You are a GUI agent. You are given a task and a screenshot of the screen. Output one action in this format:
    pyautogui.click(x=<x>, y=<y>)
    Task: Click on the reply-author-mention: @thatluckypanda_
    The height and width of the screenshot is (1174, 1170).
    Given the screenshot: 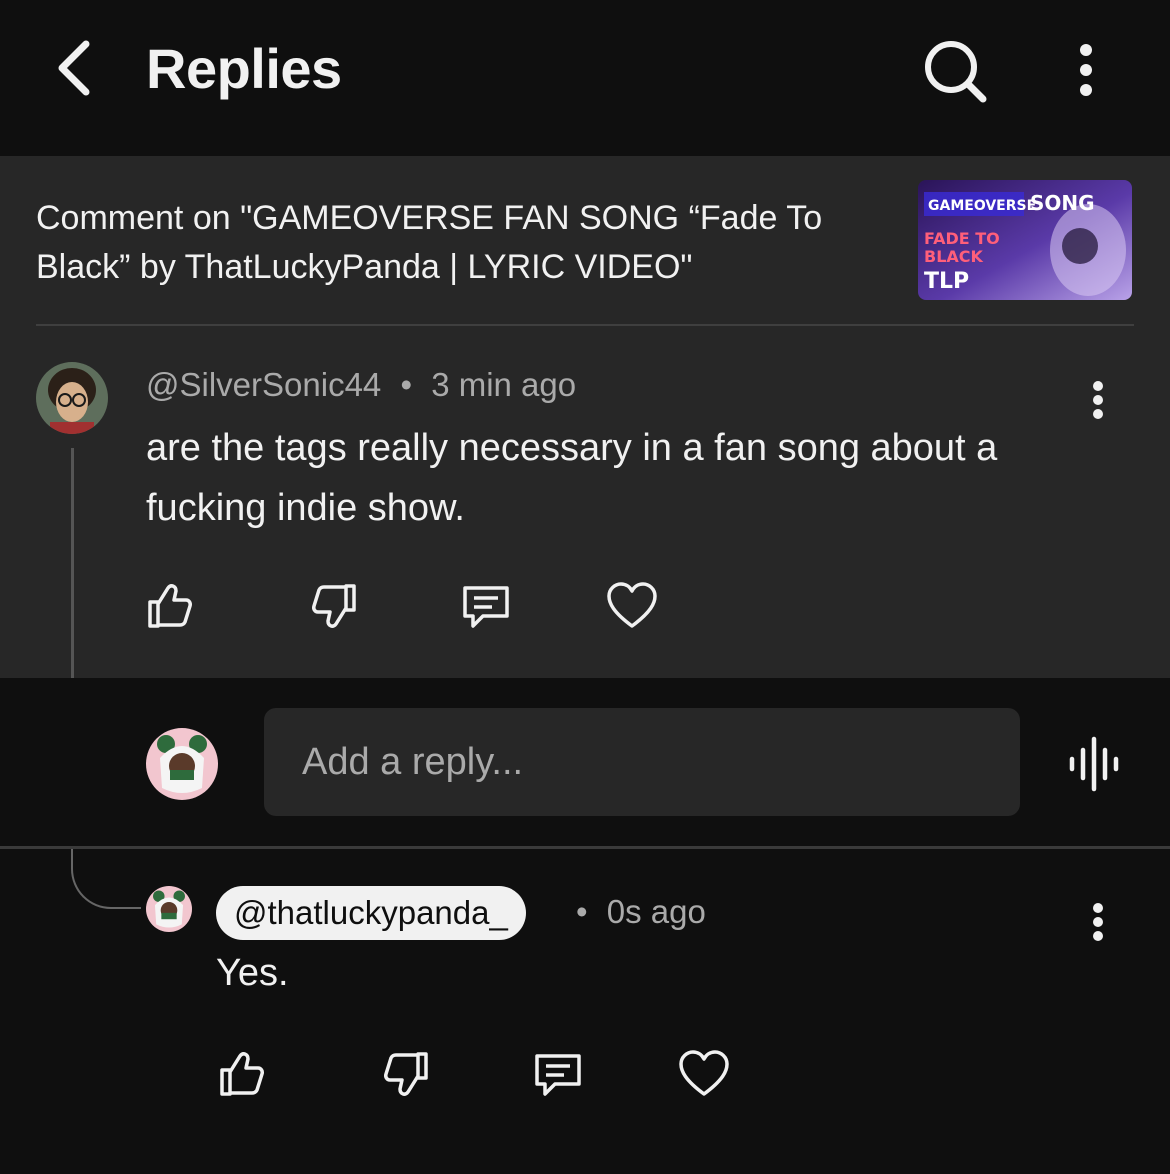 What is the action you would take?
    pyautogui.click(x=371, y=913)
    